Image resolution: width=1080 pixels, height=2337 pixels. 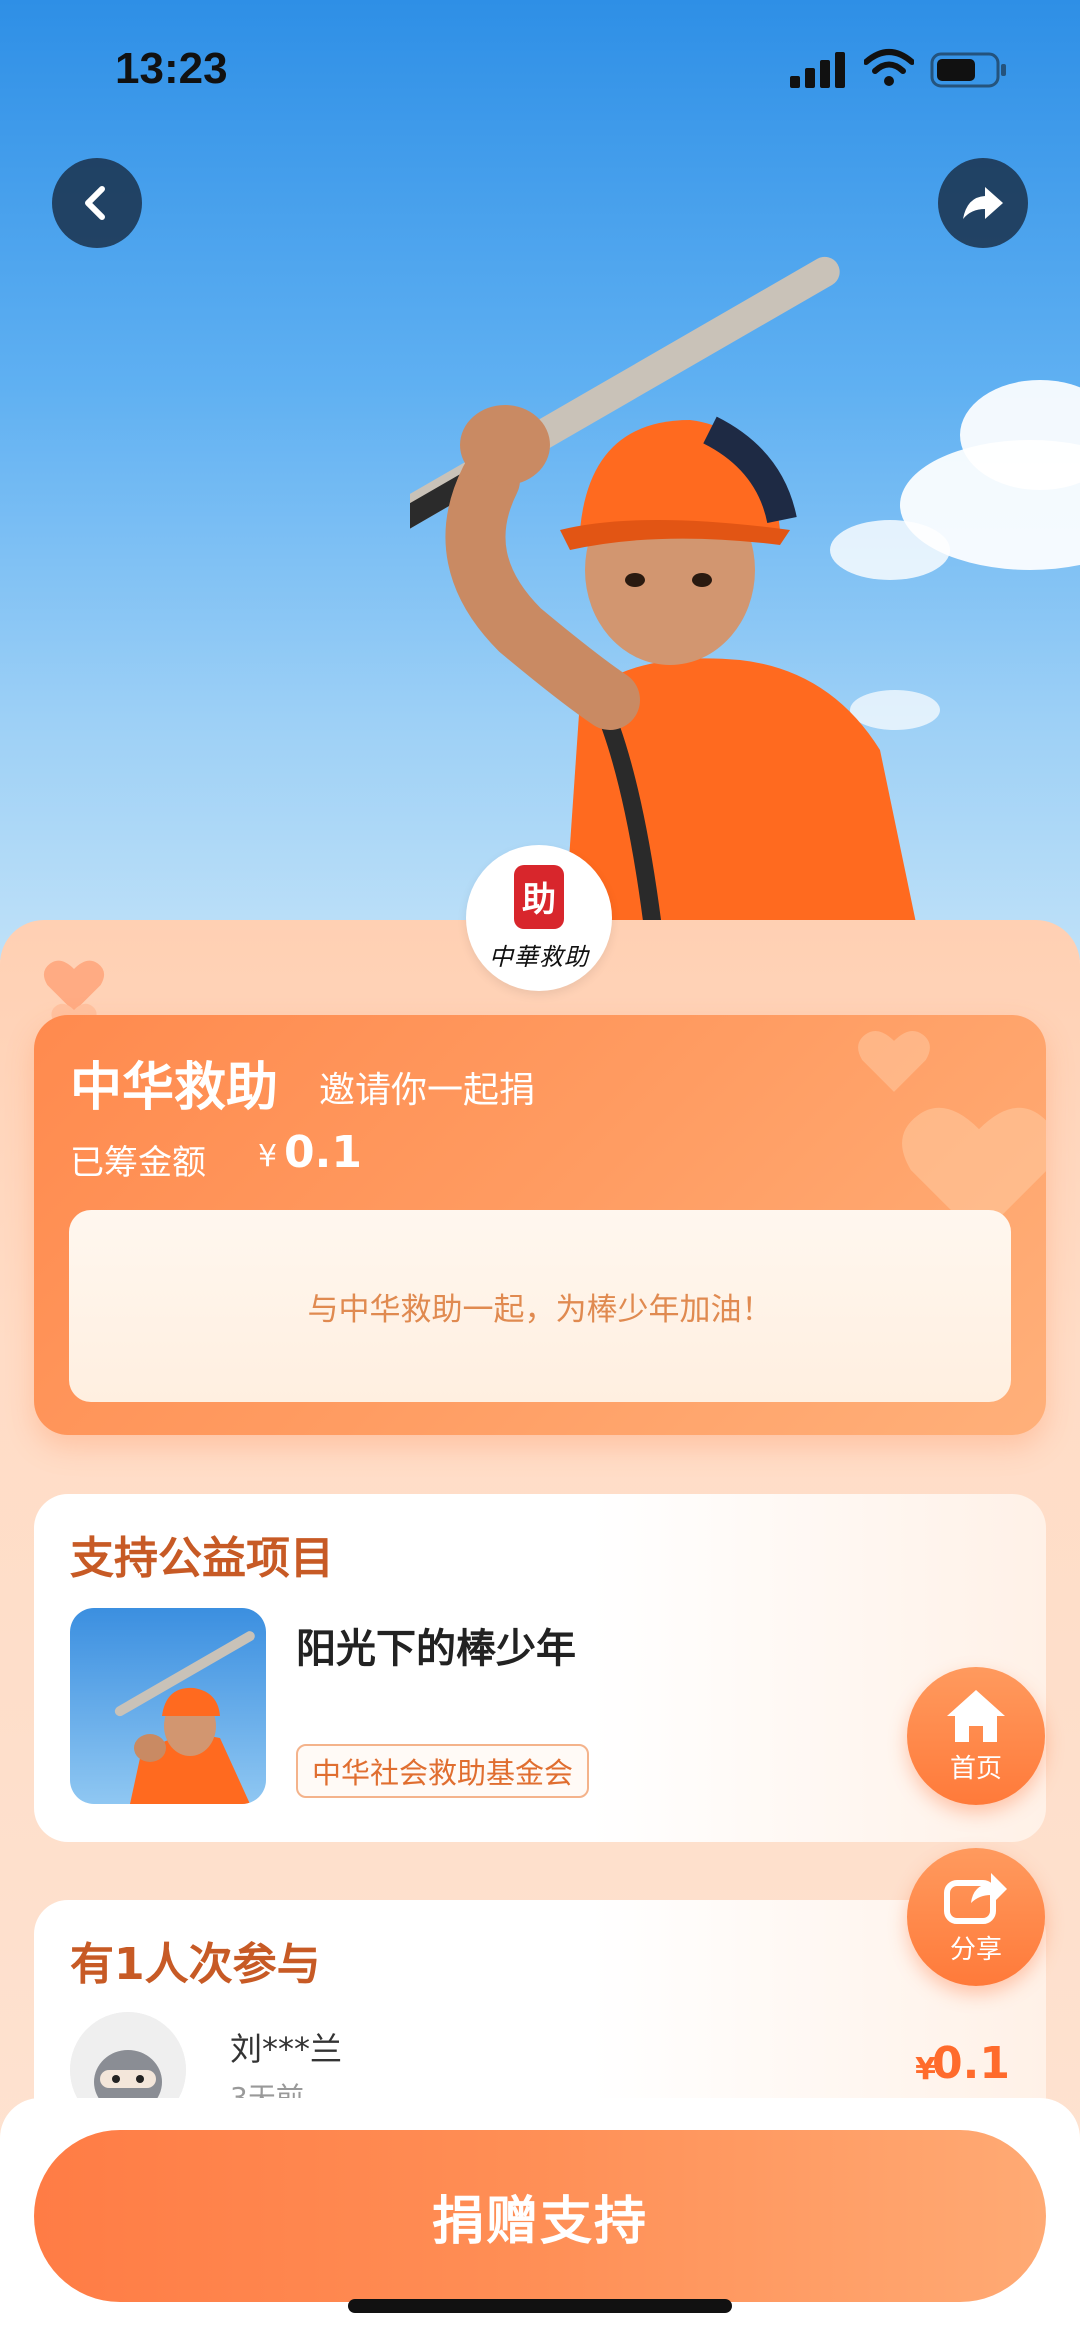 I want to click on raised-currency: ¥, so click(x=268, y=1156).